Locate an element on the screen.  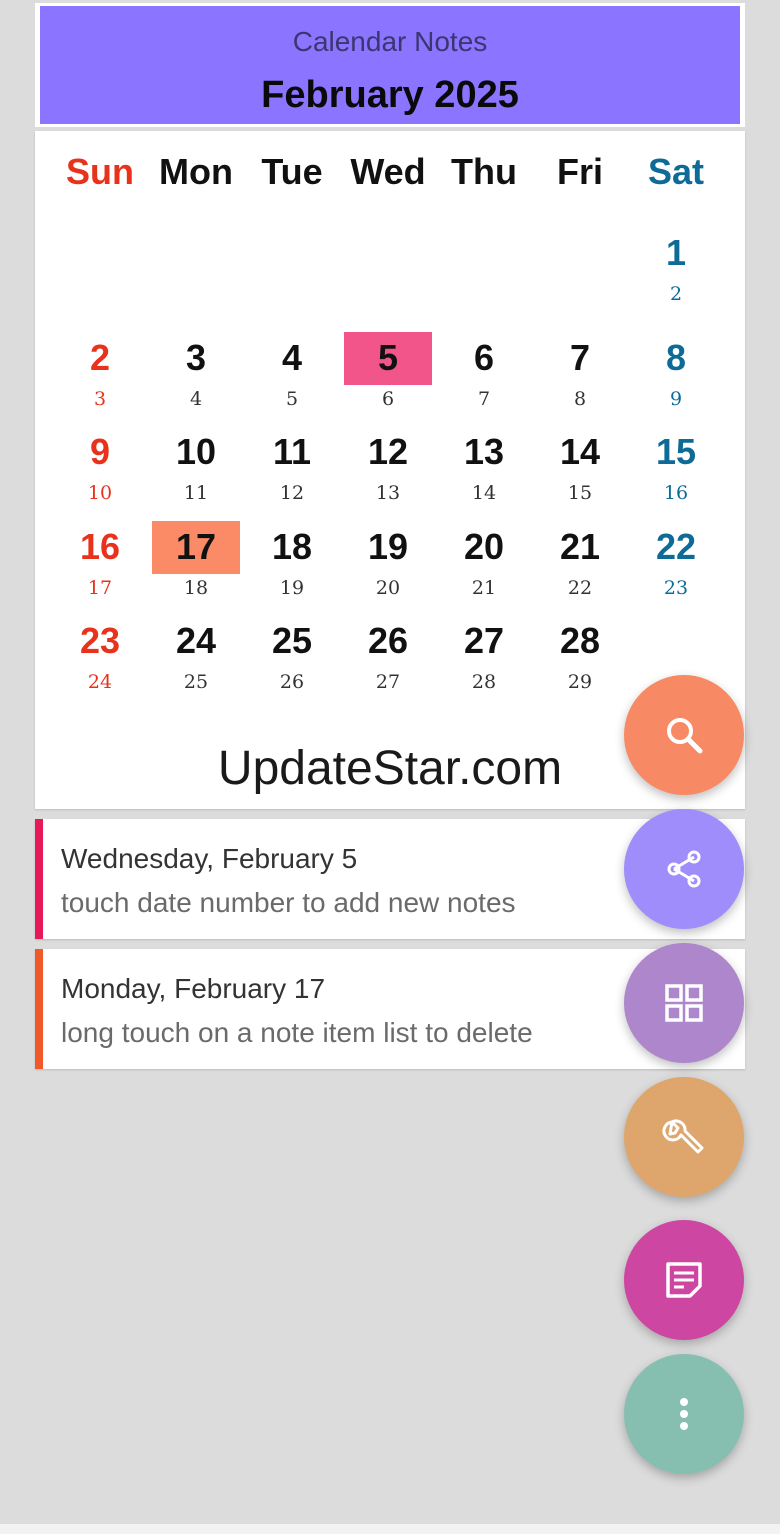
day-number: 13 is located at coordinates (484, 452).